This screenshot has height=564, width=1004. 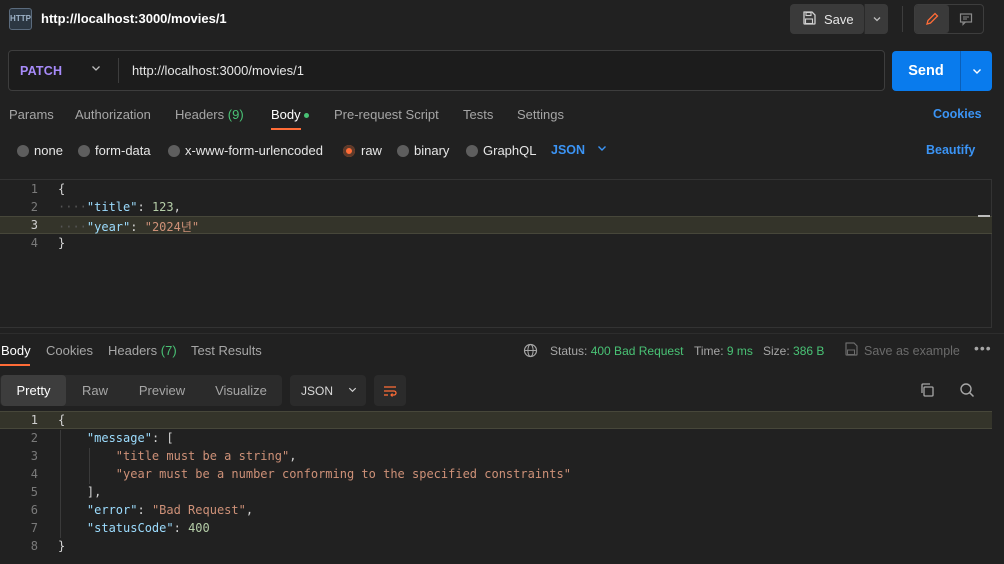 I want to click on raw-format-select: JSON, so click(x=568, y=150).